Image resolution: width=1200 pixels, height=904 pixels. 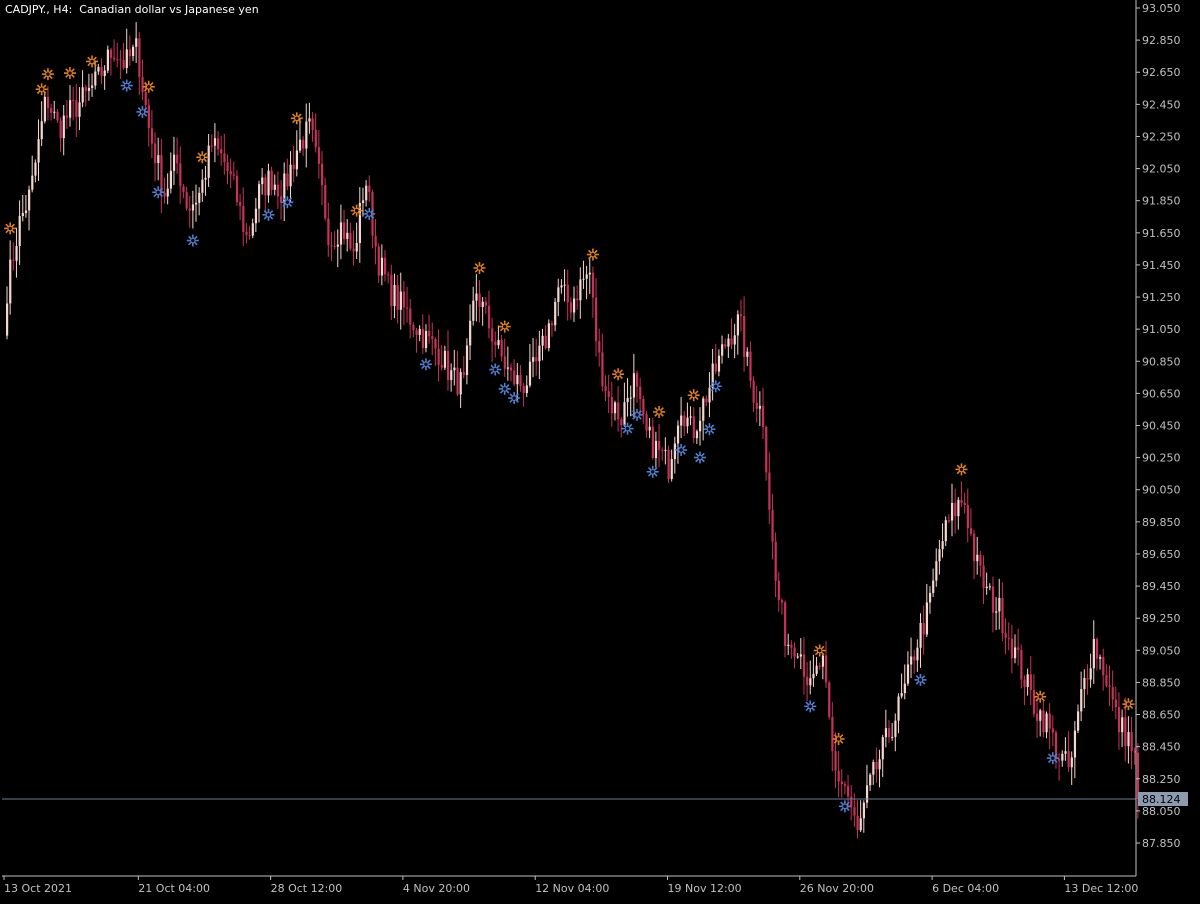 I want to click on price-tick-label: 91.250, so click(x=1161, y=297).